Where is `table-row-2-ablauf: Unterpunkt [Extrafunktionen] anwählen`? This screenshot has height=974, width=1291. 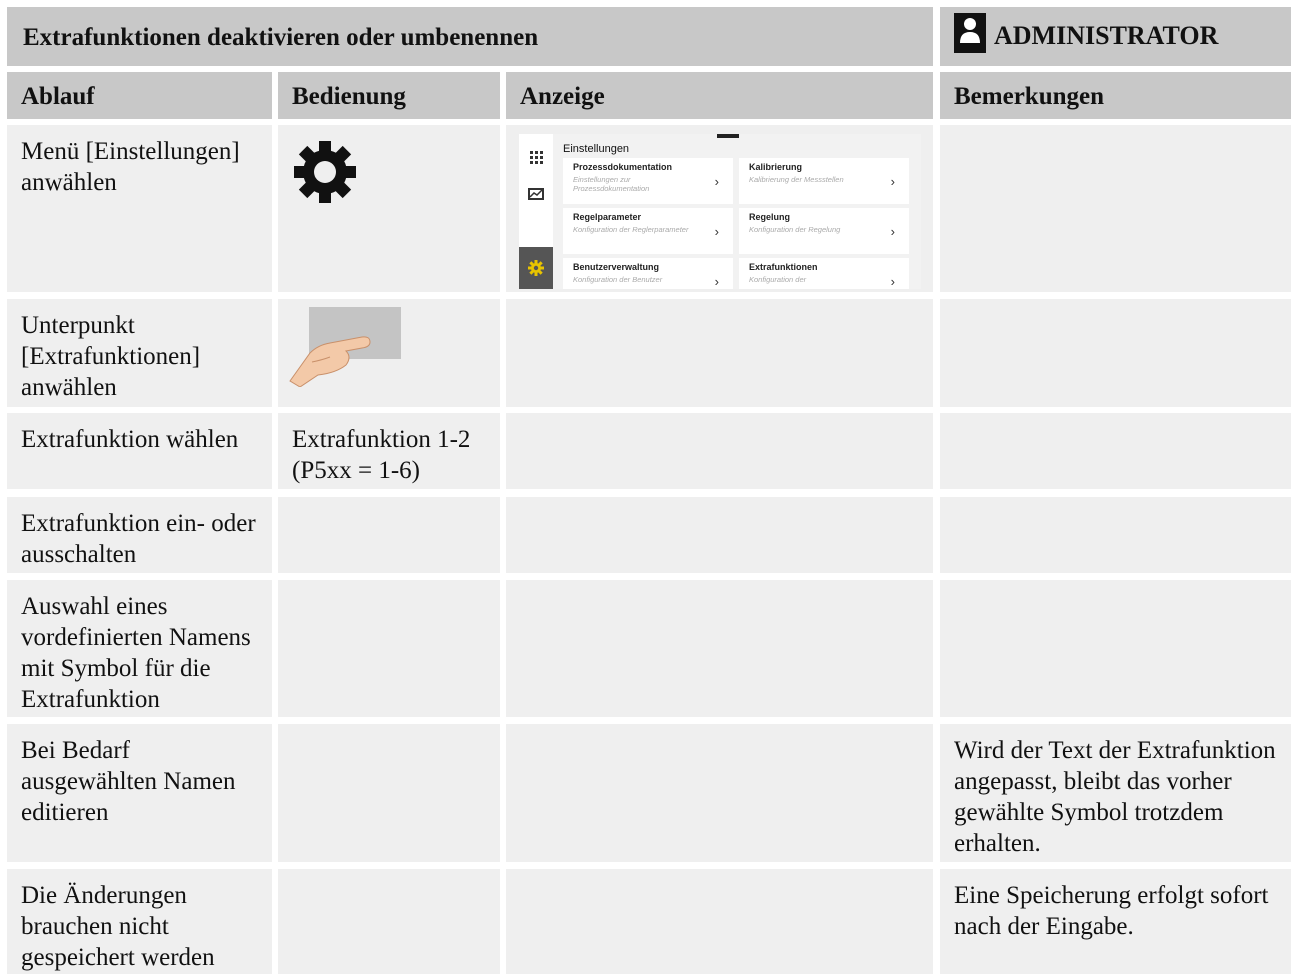 table-row-2-ablauf: Unterpunkt [Extrafunktionen] anwählen is located at coordinates (139, 353).